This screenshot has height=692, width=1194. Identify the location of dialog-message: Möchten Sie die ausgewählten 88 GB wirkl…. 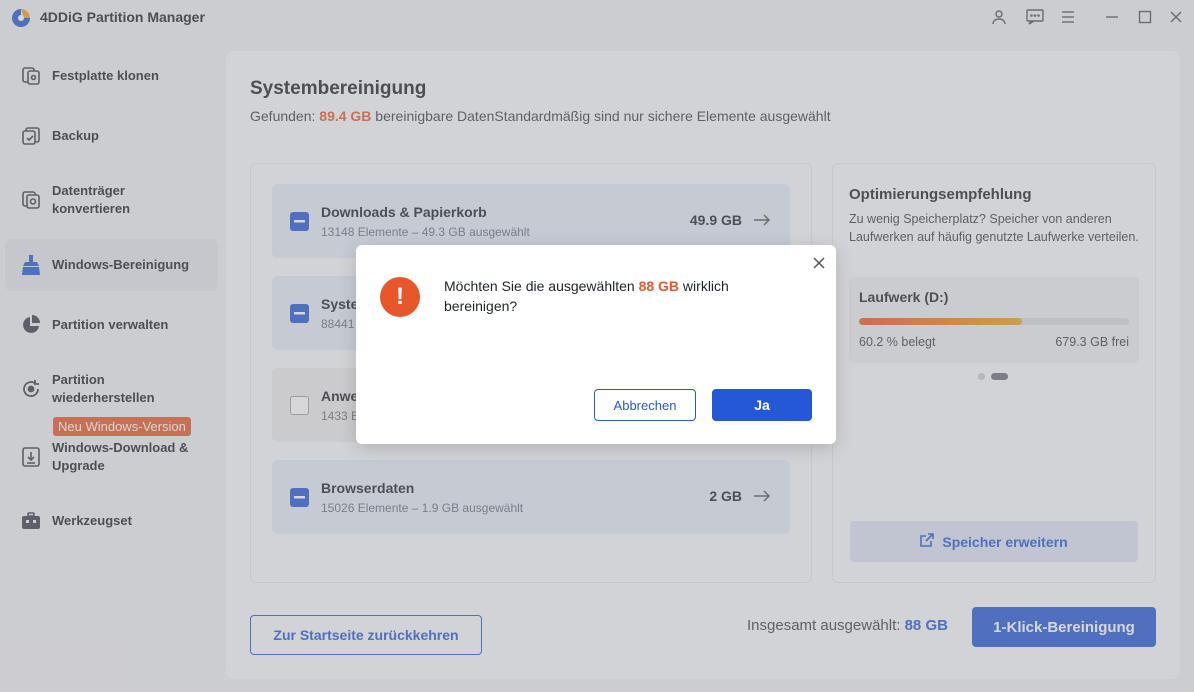
(614, 296).